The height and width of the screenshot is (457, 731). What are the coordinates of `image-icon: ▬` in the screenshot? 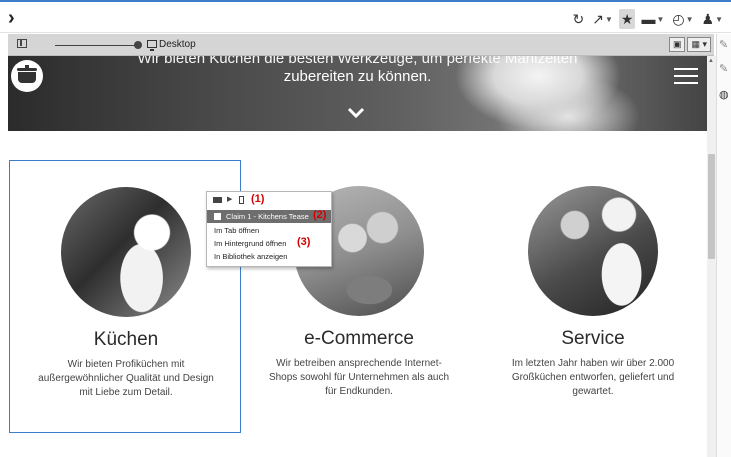 It's located at (648, 19).